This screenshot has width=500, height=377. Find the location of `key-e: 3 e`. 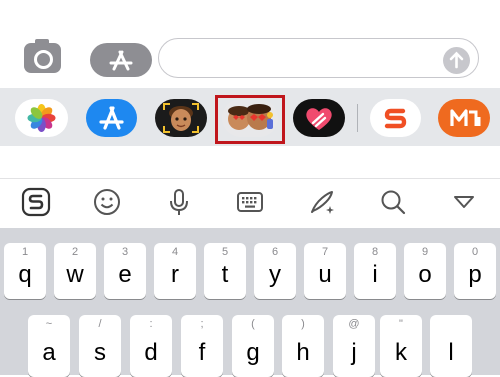

key-e: 3 e is located at coordinates (125, 271).